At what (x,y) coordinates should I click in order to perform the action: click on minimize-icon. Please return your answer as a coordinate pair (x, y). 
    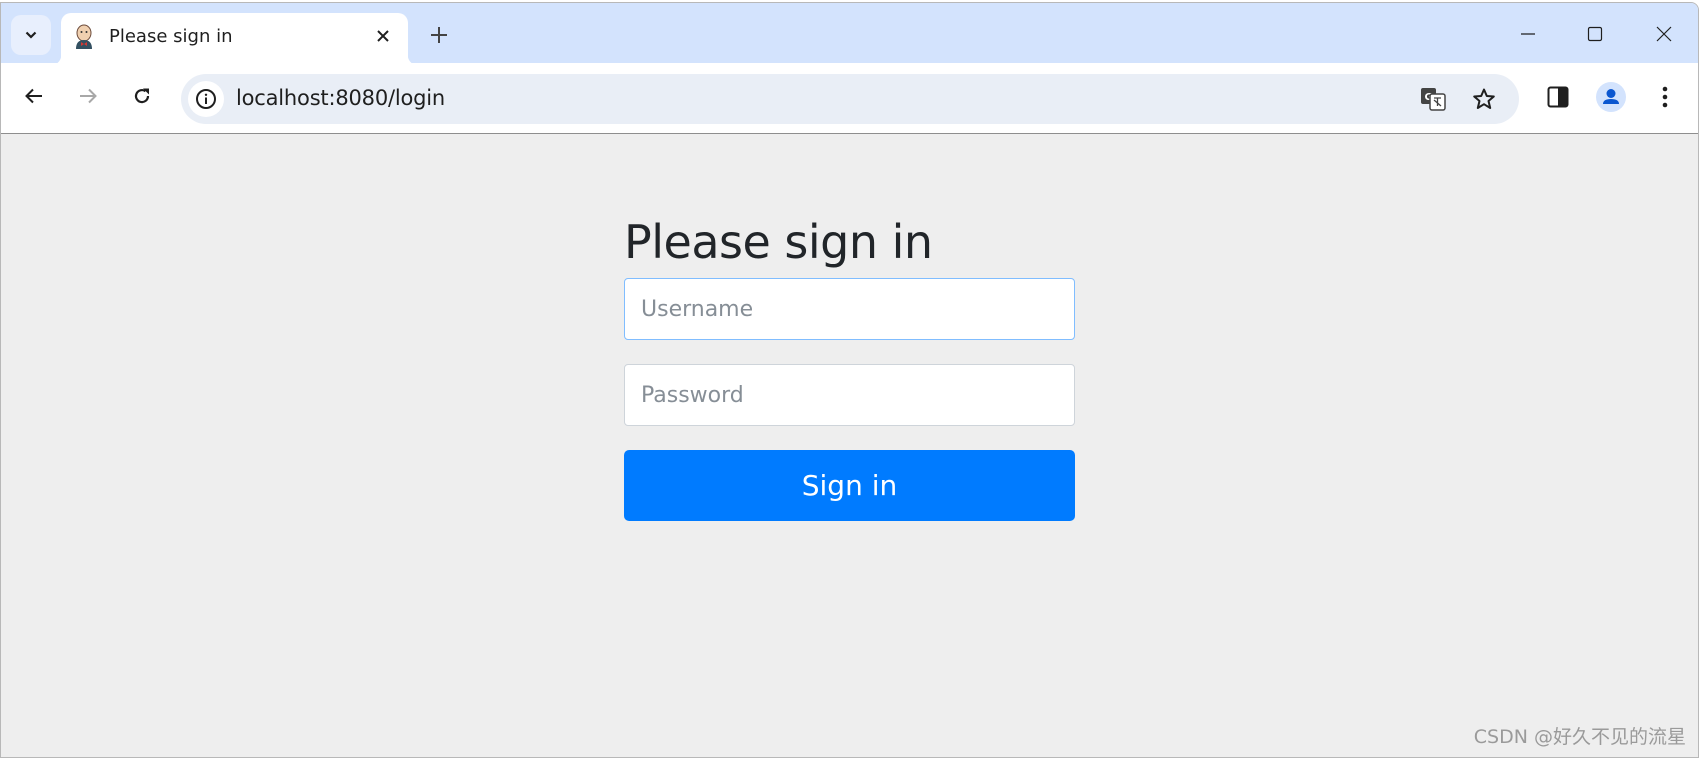
    Looking at the image, I should click on (1528, 34).